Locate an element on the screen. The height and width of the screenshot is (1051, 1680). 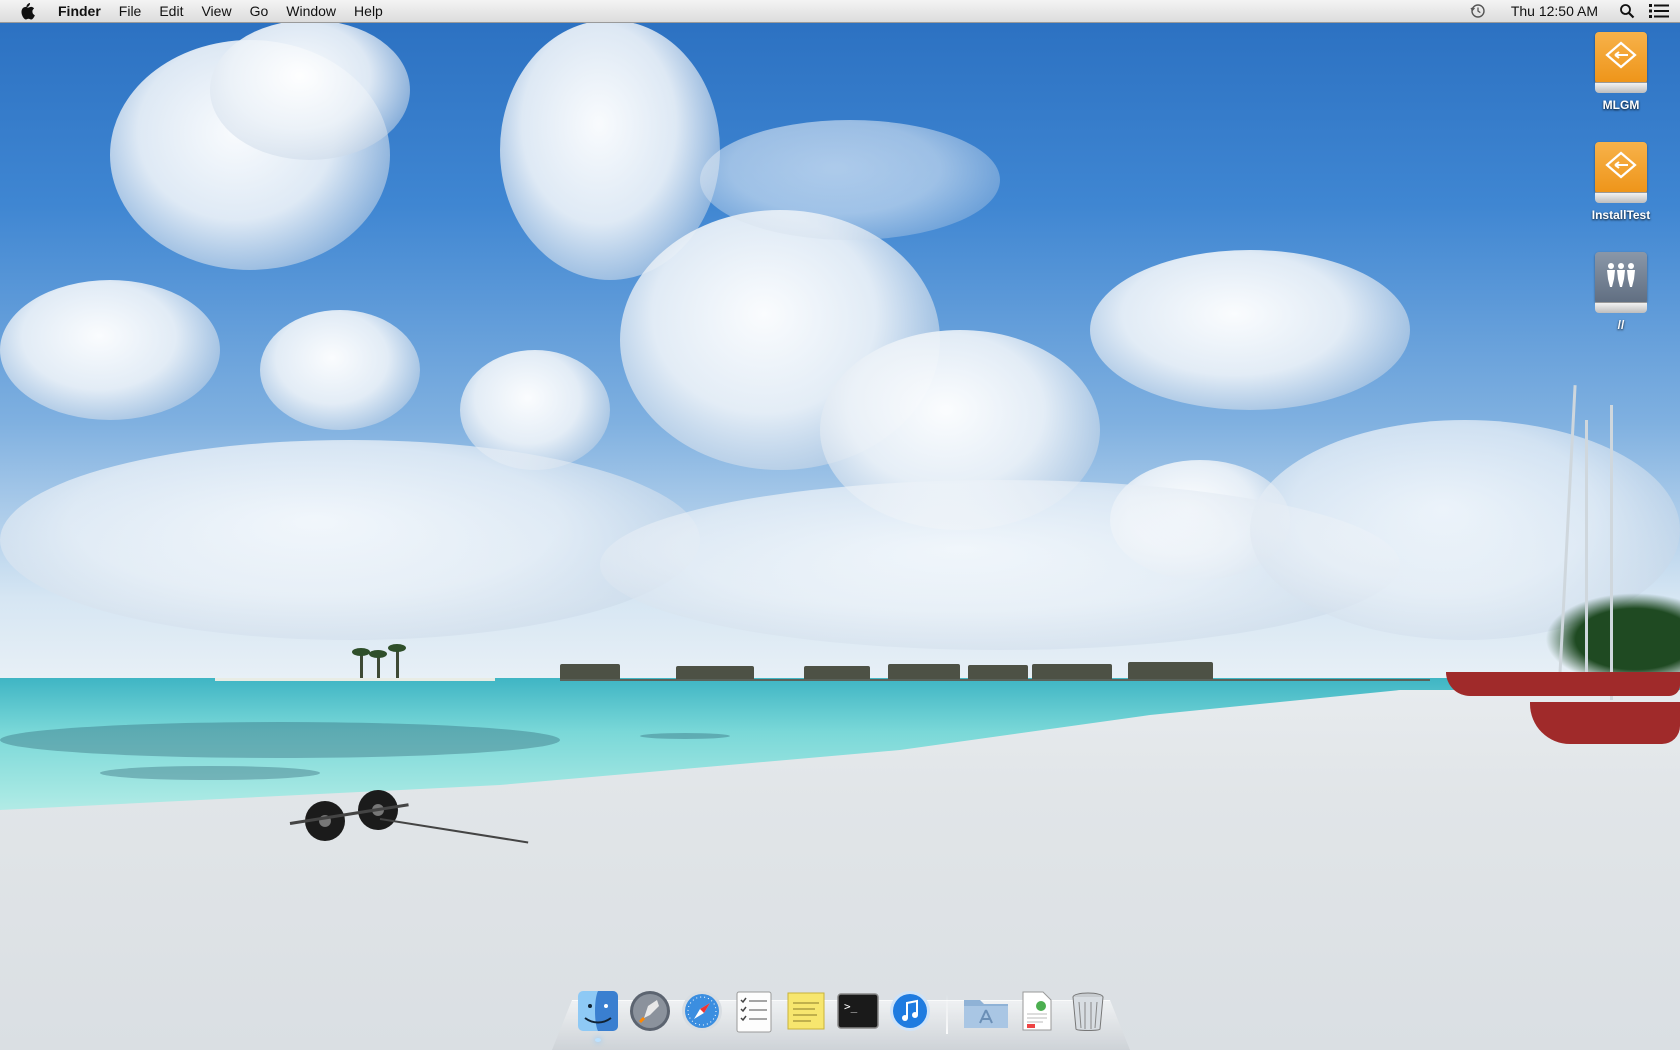
dock-itunes is located at coordinates (910, 1011).